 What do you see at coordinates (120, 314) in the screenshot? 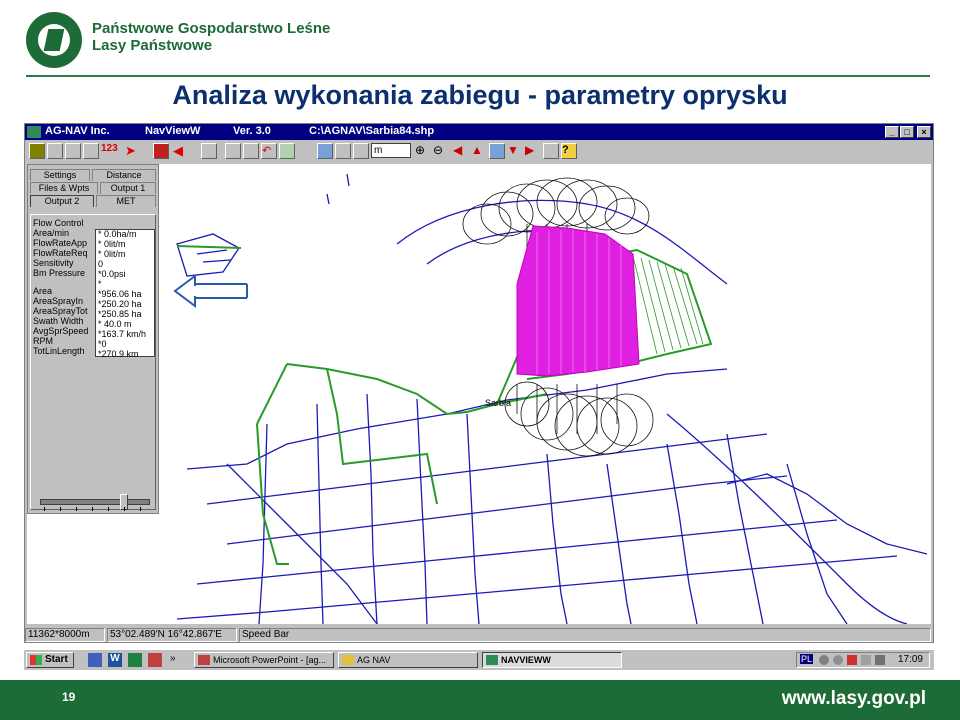
I see `value-area-spray-tot: *250.85 ha` at bounding box center [120, 314].